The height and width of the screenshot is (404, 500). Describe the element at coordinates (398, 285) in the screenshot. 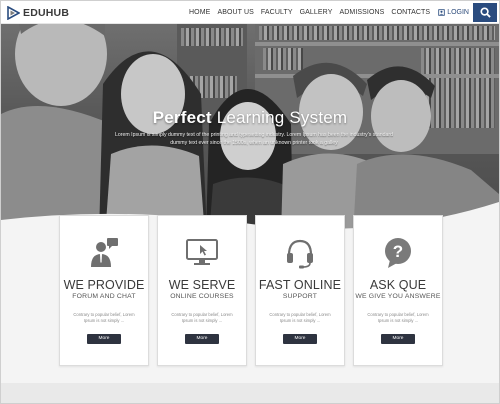

I see `card-title: ASK QUE` at that location.